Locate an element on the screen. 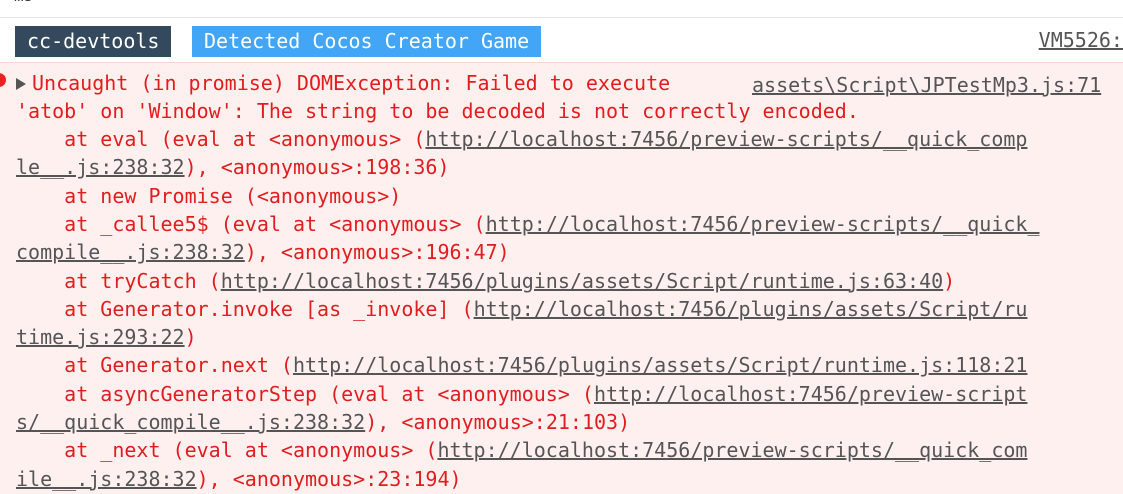  stack-line: time.js:293:22) is located at coordinates (106, 337).